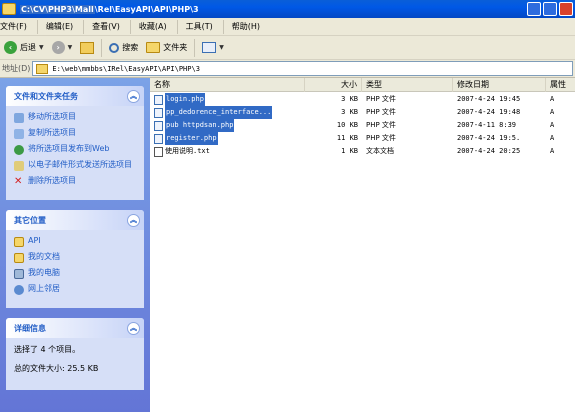 The height and width of the screenshot is (412, 575). I want to click on menu-tools: 工具(T), so click(200, 26).